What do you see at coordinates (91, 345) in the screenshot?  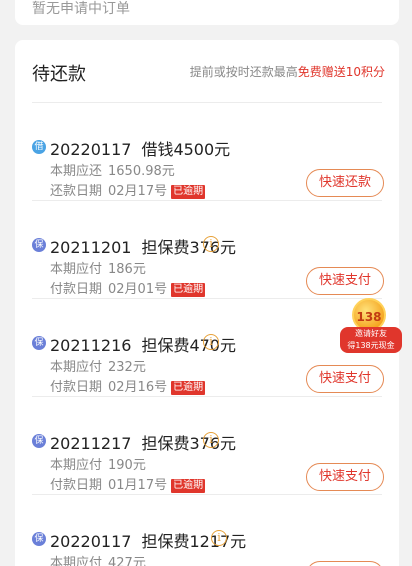 I see `item-date: 20211216` at bounding box center [91, 345].